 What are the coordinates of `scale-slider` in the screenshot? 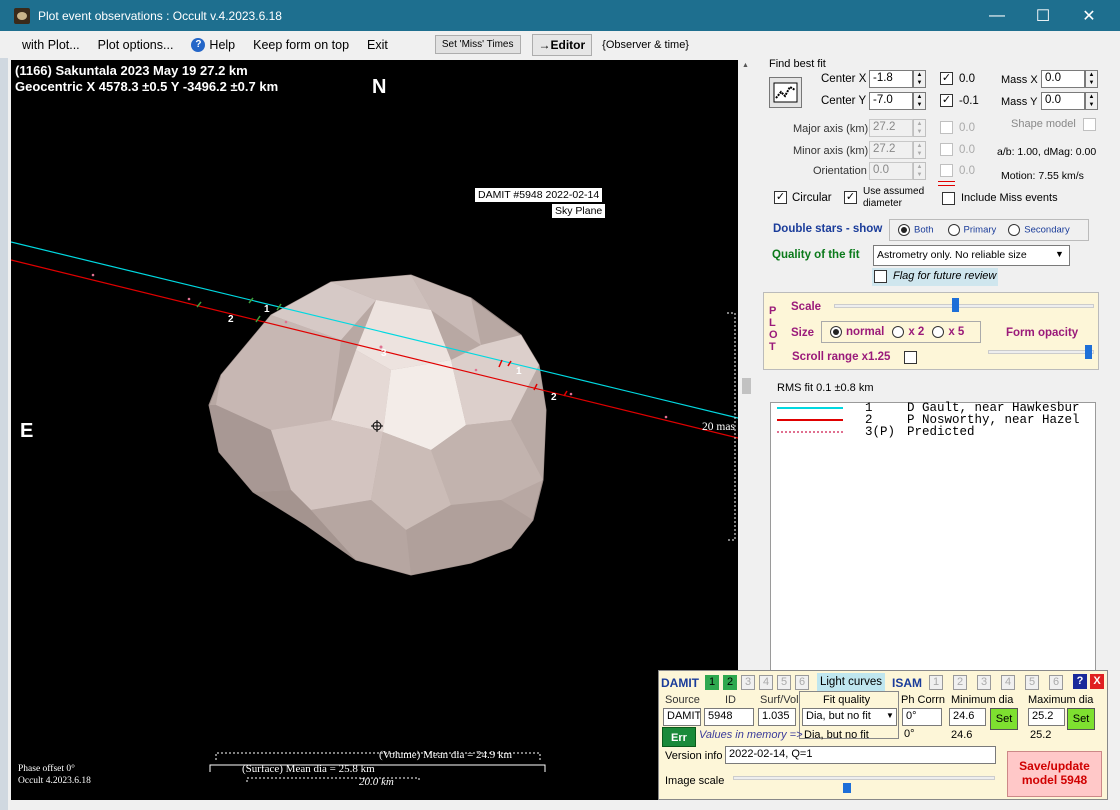 It's located at (964, 306).